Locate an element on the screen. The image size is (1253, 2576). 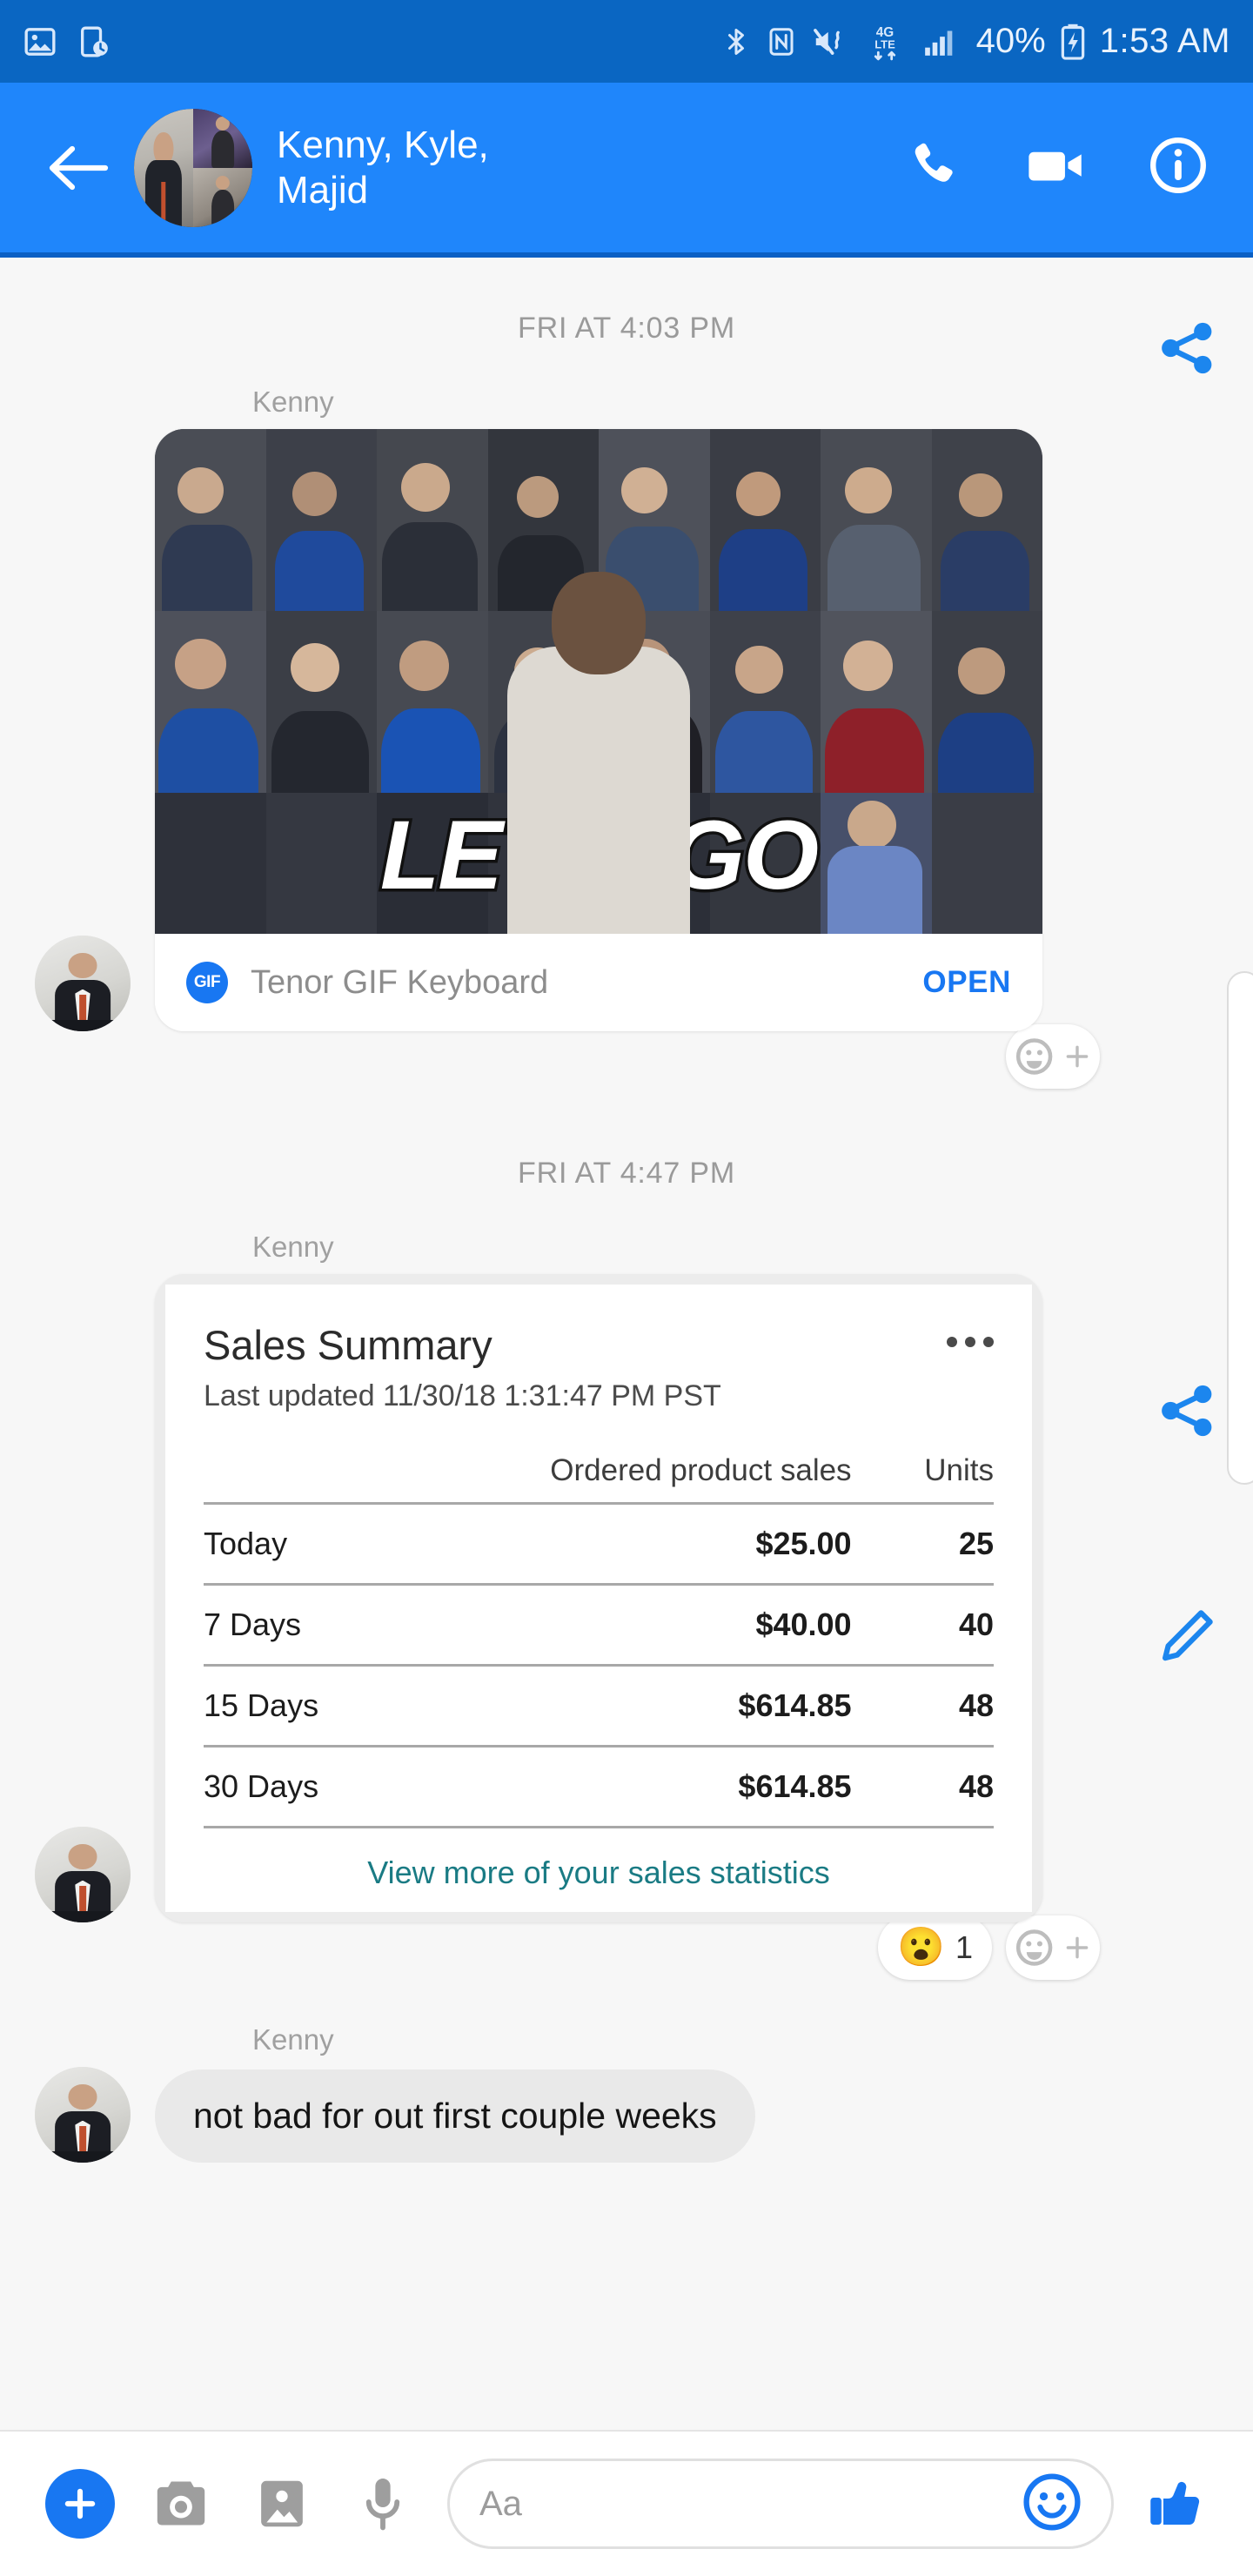
more-options-icon is located at coordinates (971, 1334).